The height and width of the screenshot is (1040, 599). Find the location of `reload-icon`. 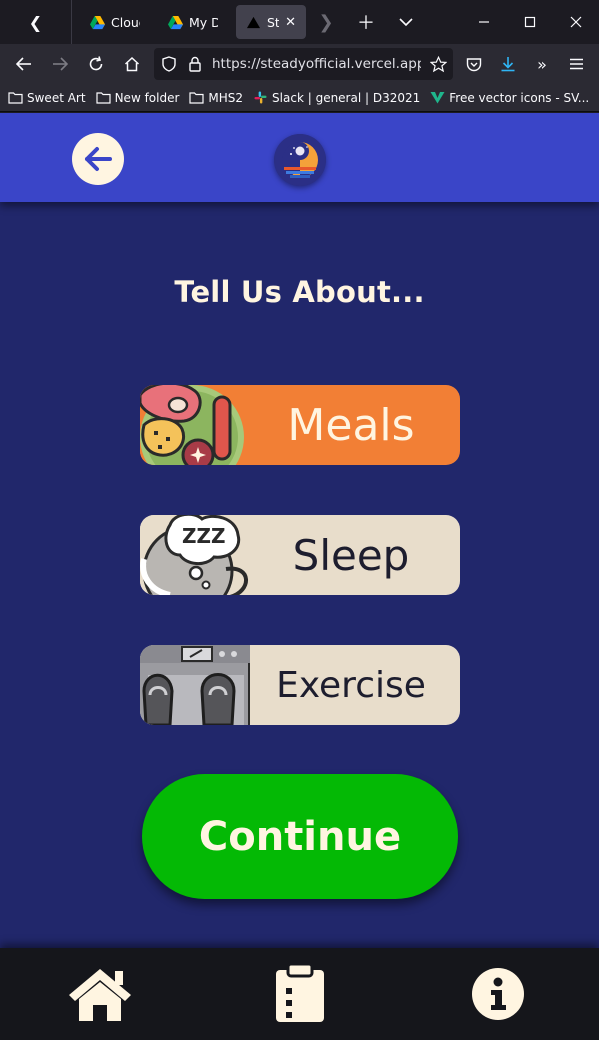

reload-icon is located at coordinates (96, 63).